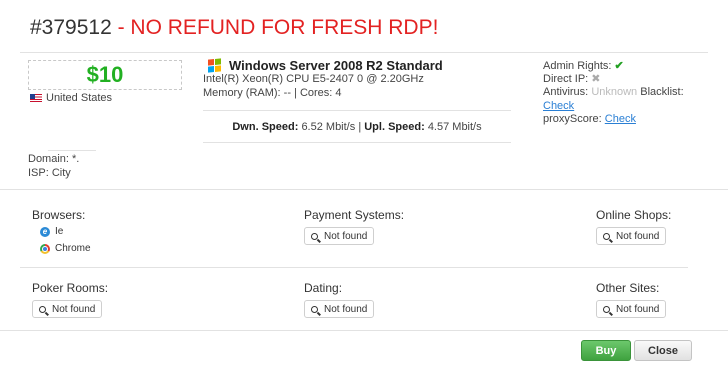 The image size is (728, 380). I want to click on price: $10, so click(105, 74).